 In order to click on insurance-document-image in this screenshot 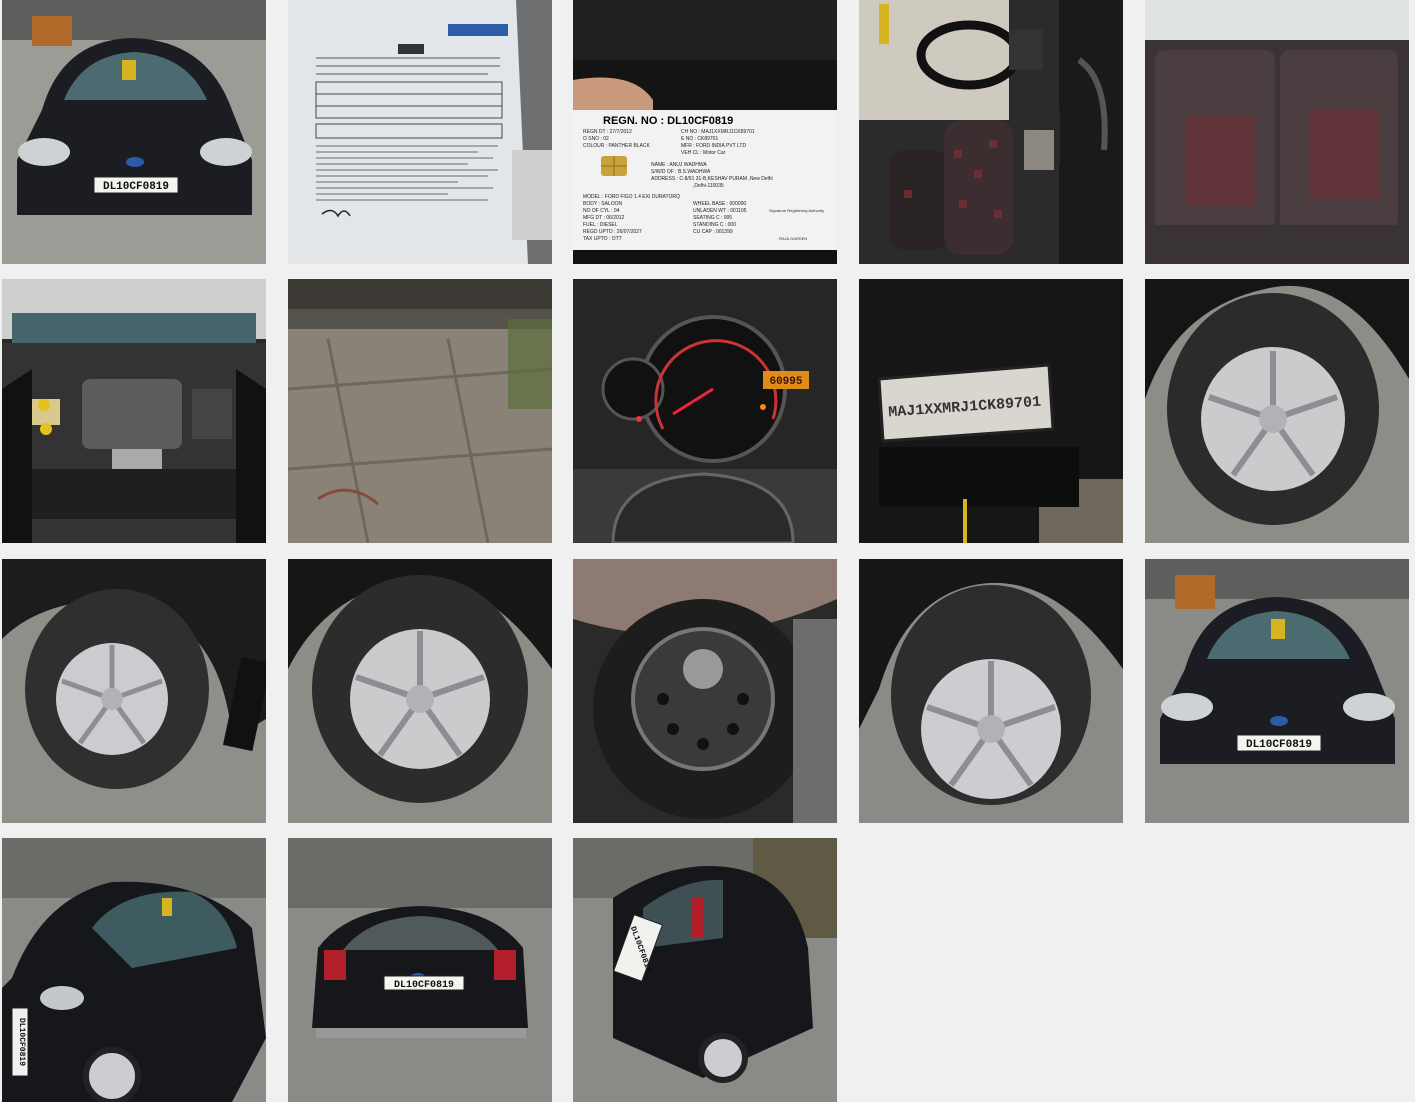, I will do `click(420, 132)`.